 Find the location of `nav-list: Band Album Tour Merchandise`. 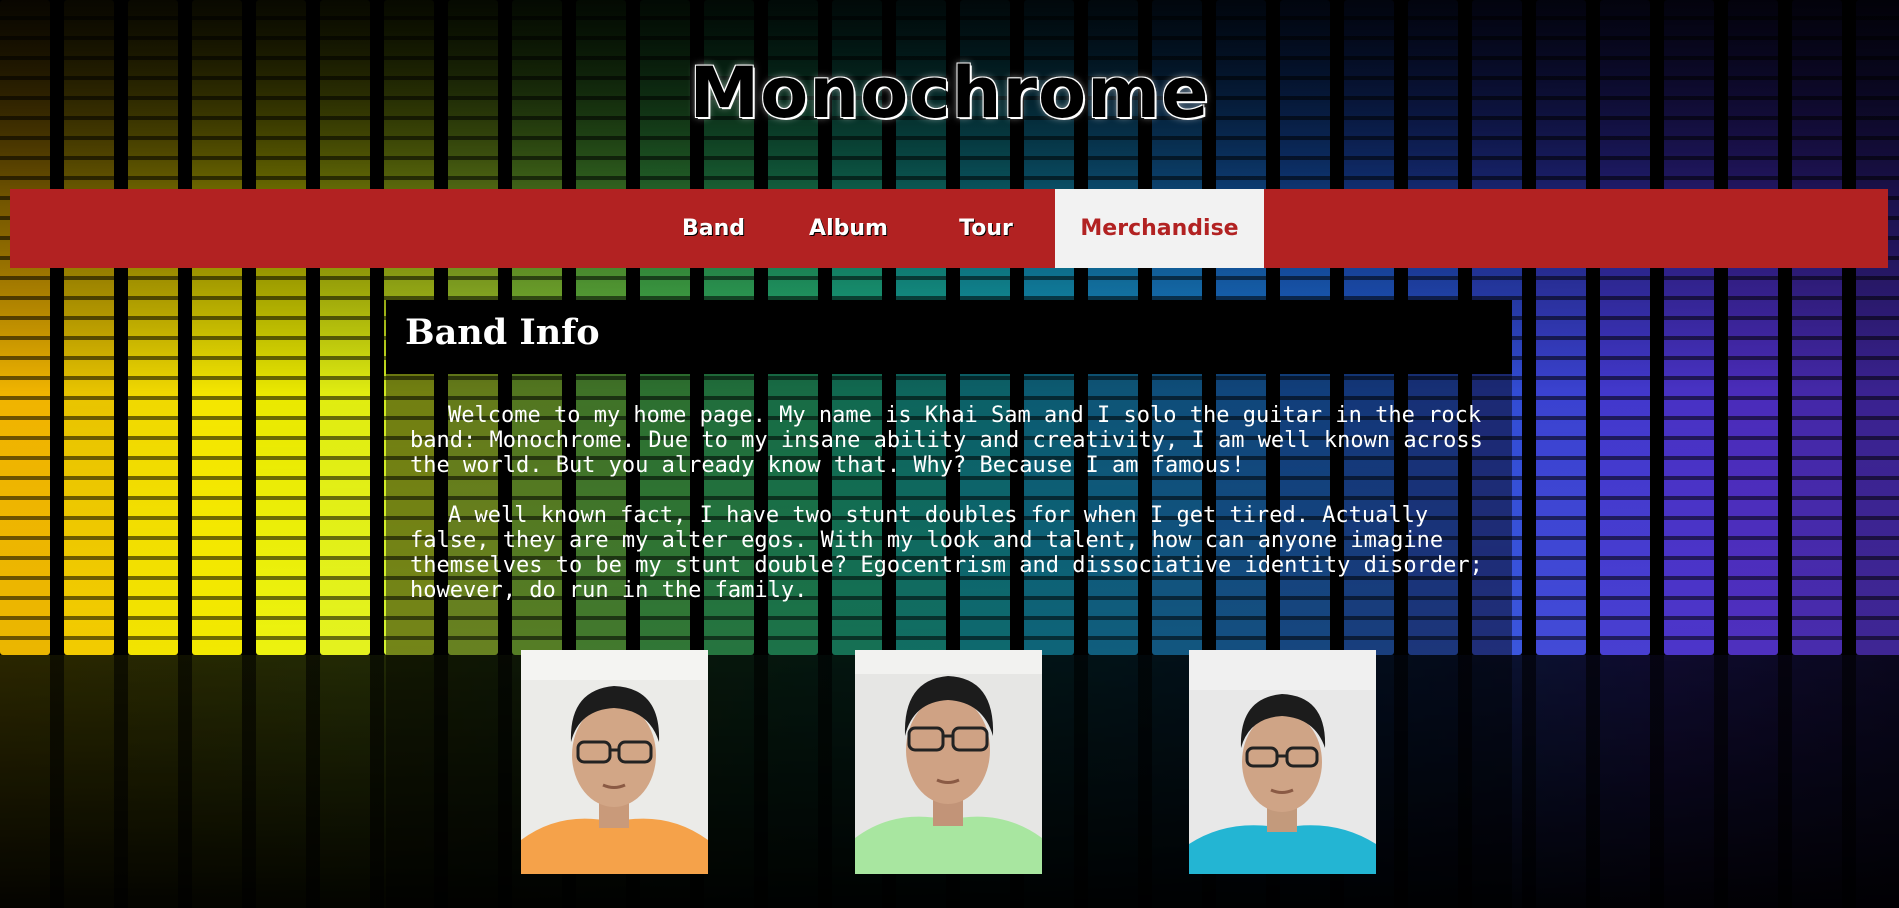

nav-list: Band Album Tour Merchandise is located at coordinates (955, 228).